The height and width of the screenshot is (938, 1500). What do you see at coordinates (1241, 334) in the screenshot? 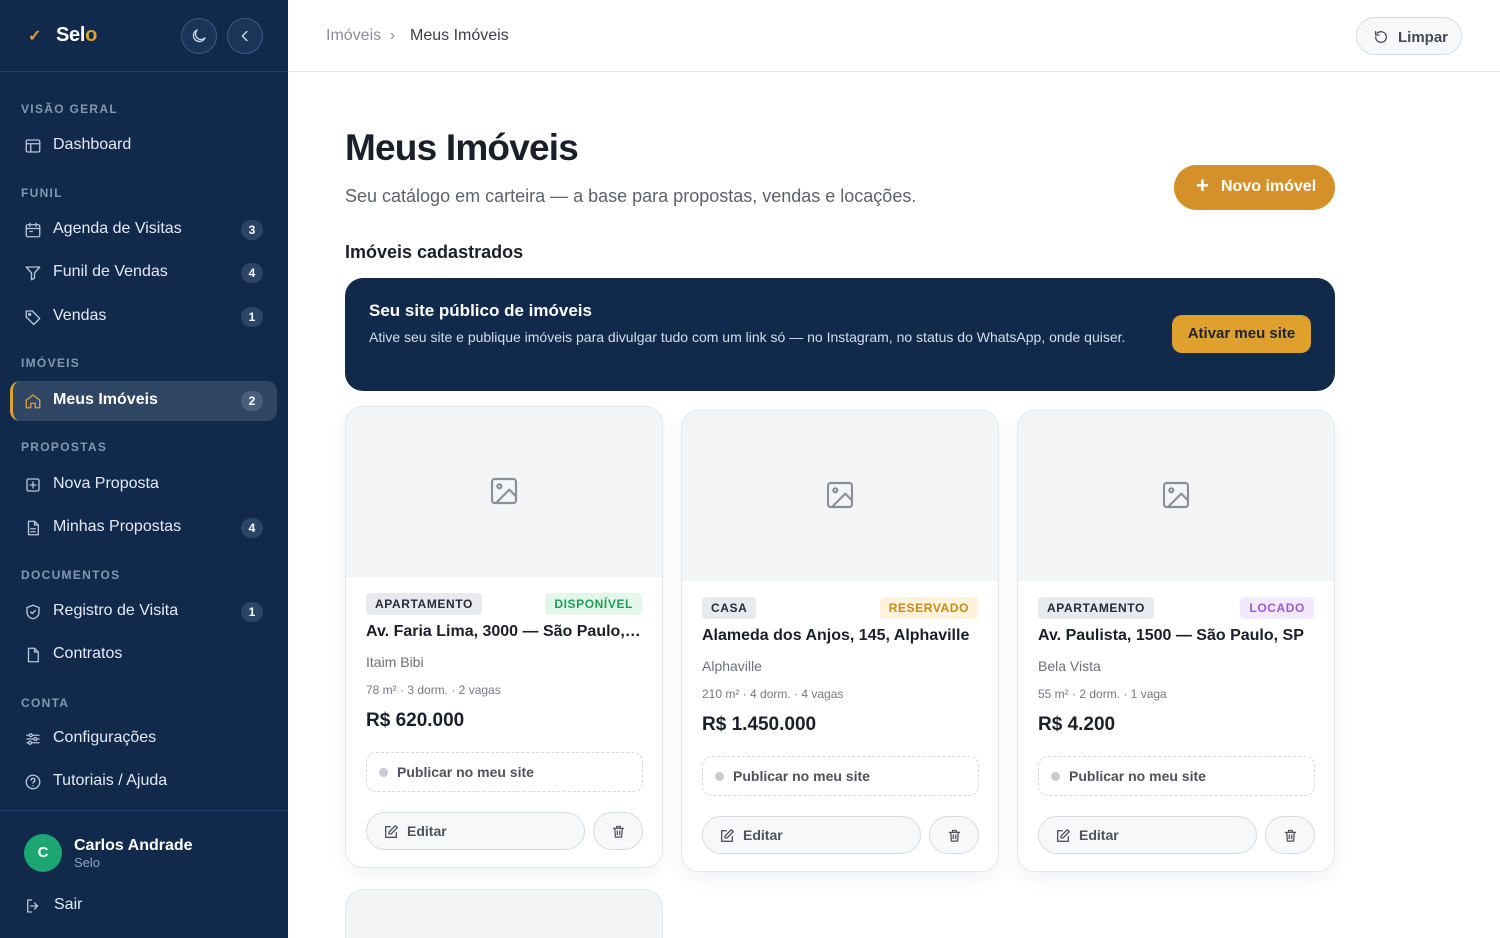
I see `activate-site-button: Ativar meu site` at bounding box center [1241, 334].